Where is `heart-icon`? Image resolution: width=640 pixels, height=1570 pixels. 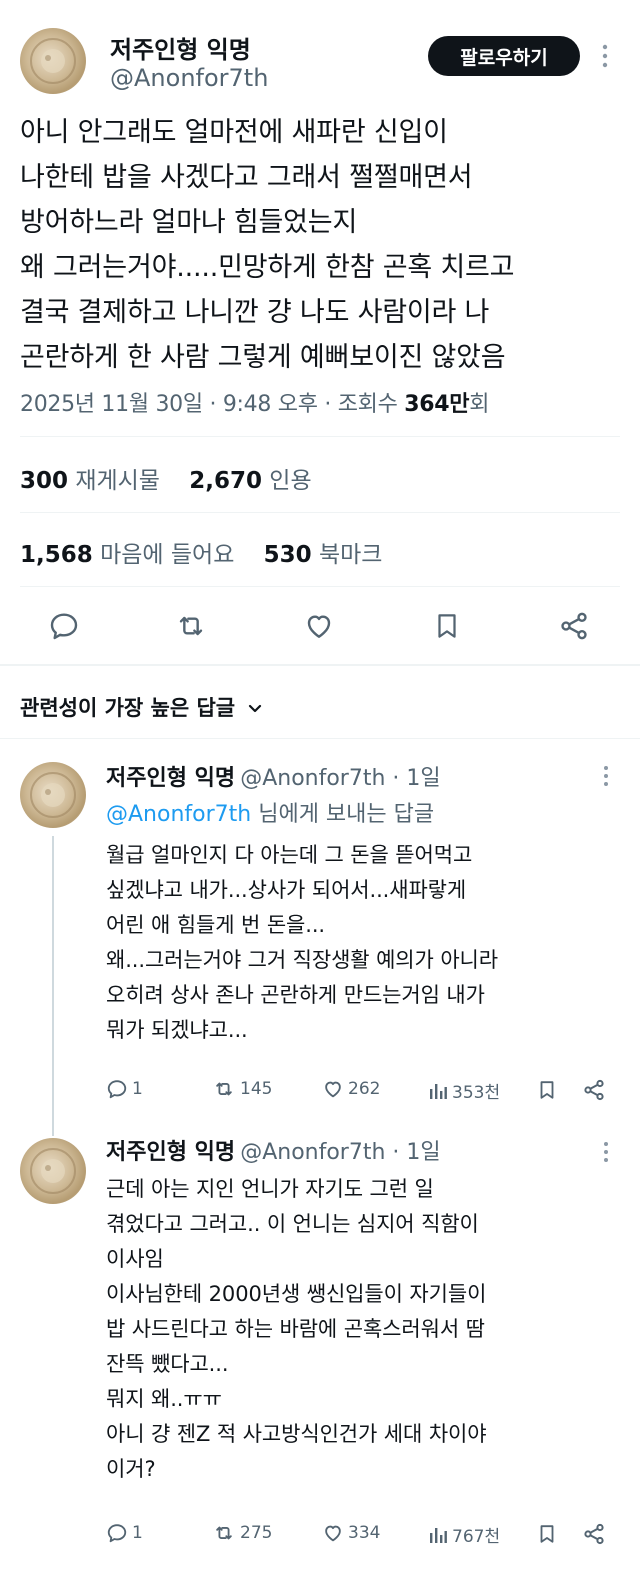 heart-icon is located at coordinates (319, 626).